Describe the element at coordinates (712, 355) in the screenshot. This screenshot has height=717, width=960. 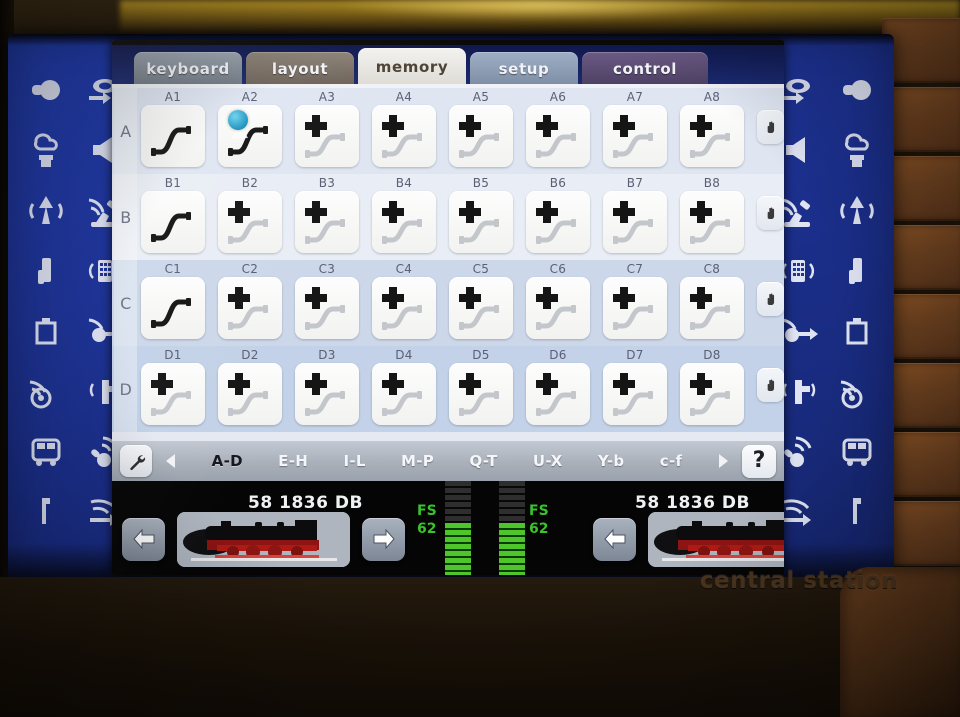
I see `cell-label: D8` at that location.